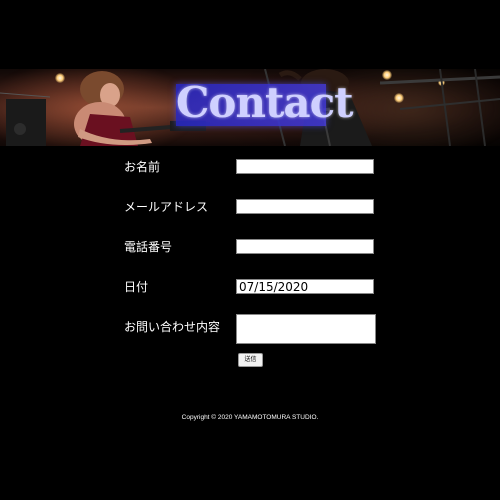  What do you see at coordinates (136, 287) in the screenshot?
I see `date-label: 日付` at bounding box center [136, 287].